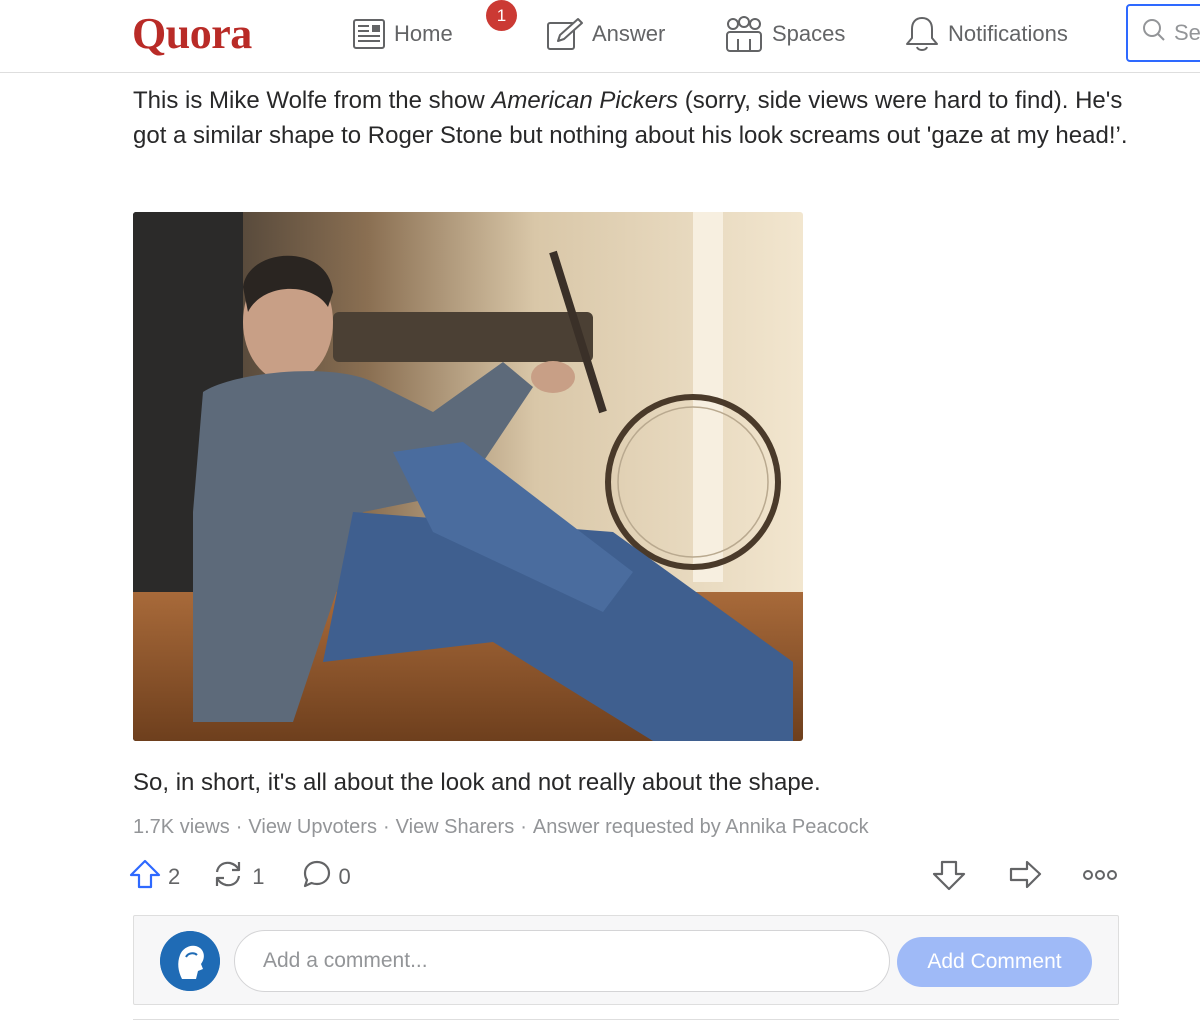 This screenshot has width=1200, height=1025. I want to click on comment-button: 0, so click(326, 877).